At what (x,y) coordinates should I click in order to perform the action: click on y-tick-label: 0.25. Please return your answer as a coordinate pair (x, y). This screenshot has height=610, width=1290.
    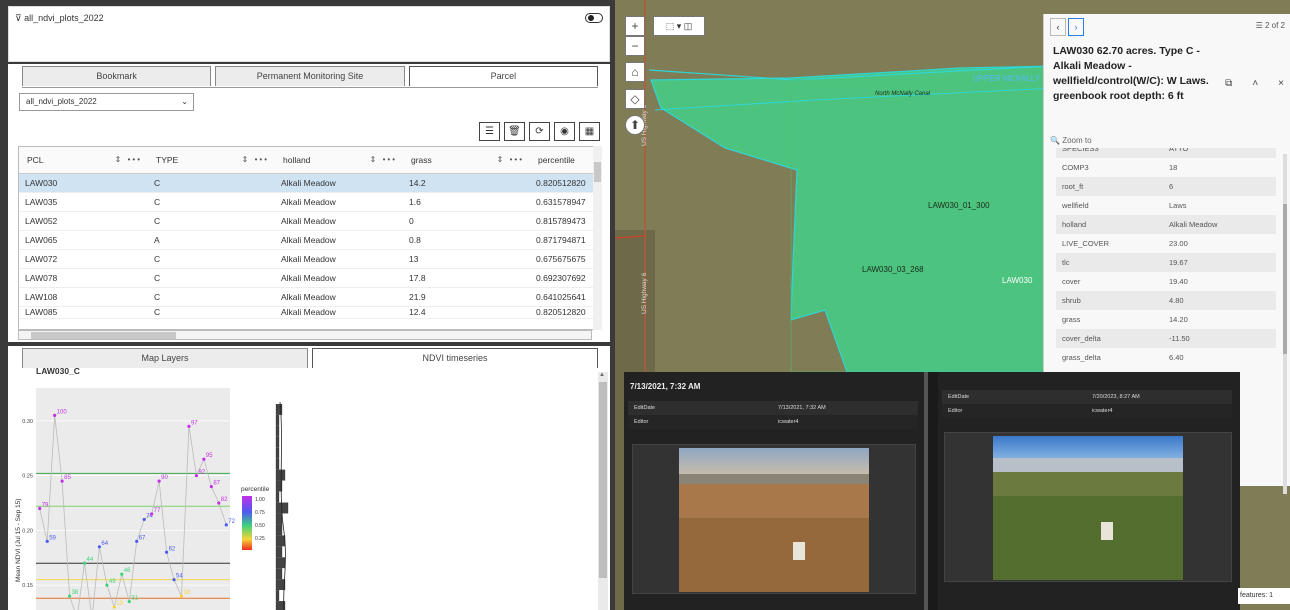
    Looking at the image, I should click on (27, 477).